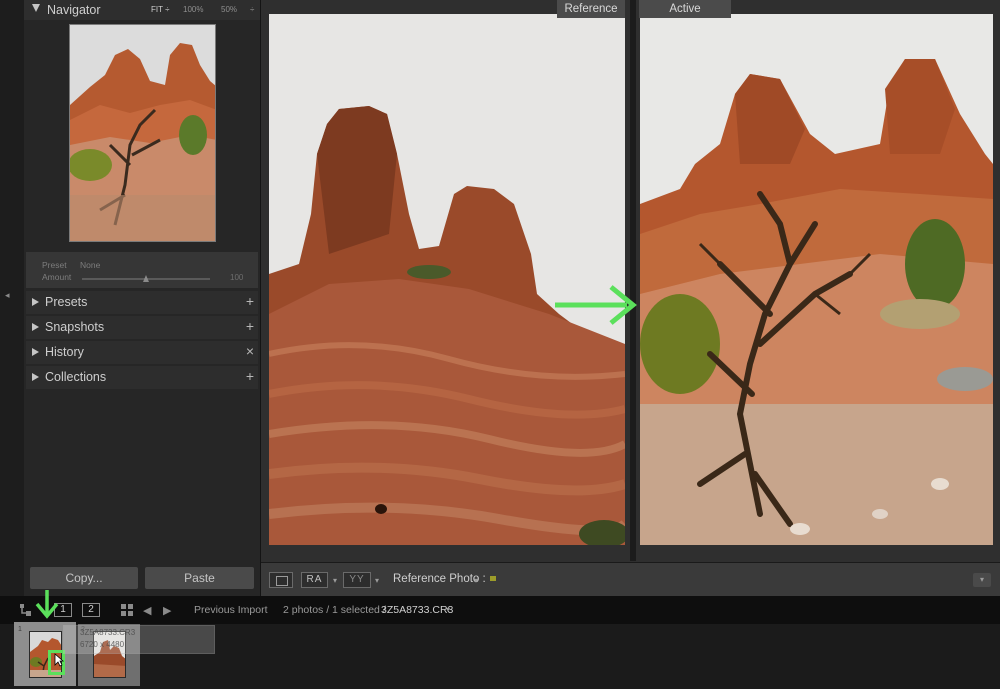 Image resolution: width=1000 pixels, height=689 pixels. Describe the element at coordinates (12, 298) in the screenshot. I see `left-panel-toggle-strip: ◂` at that location.